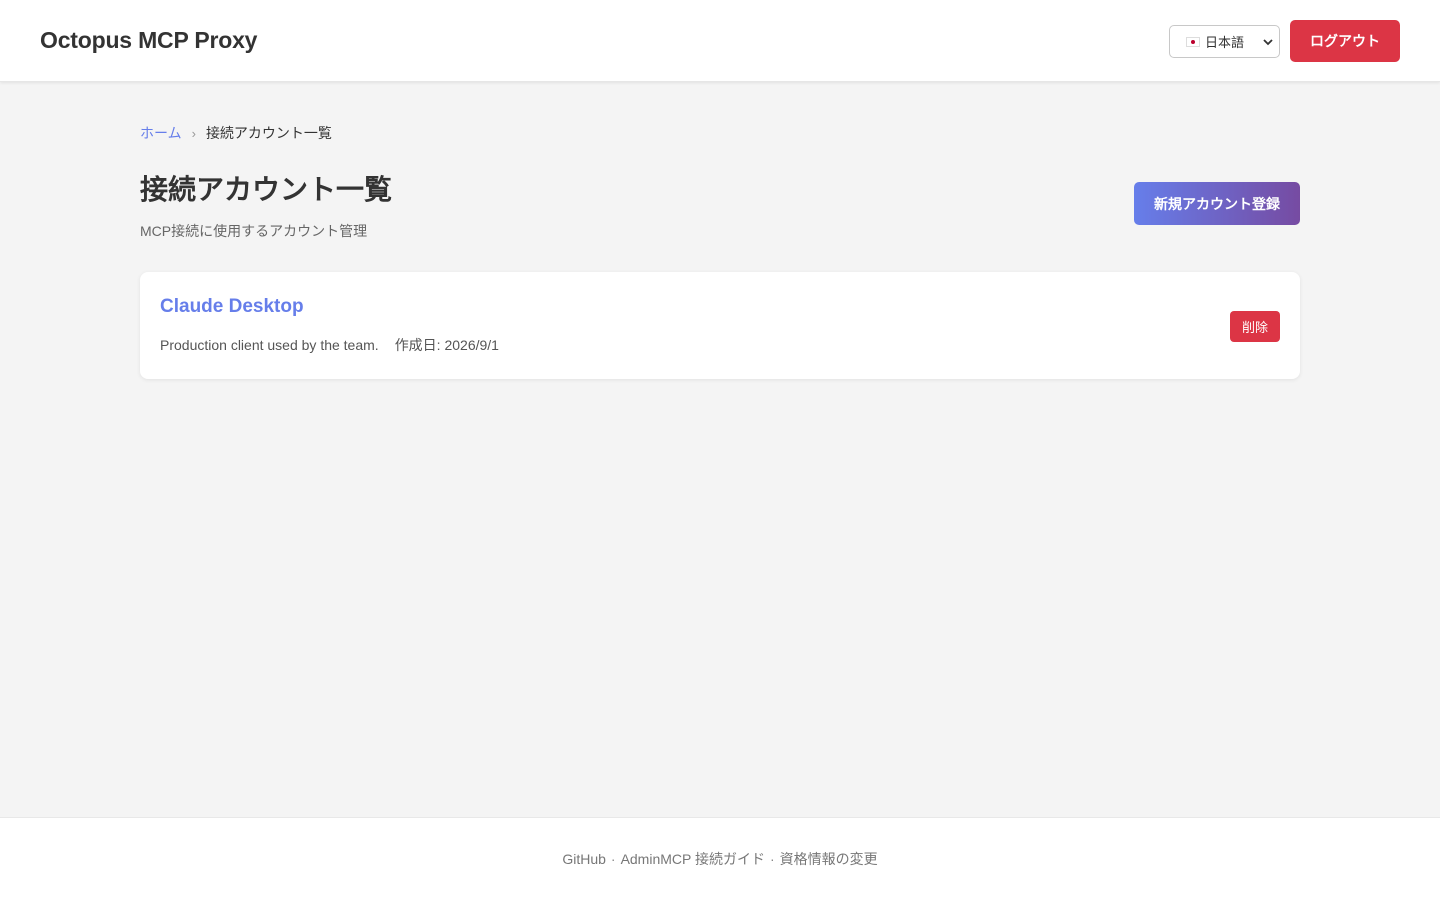  Describe the element at coordinates (269, 345) in the screenshot. I see `account-description: Production client used by the team.` at that location.